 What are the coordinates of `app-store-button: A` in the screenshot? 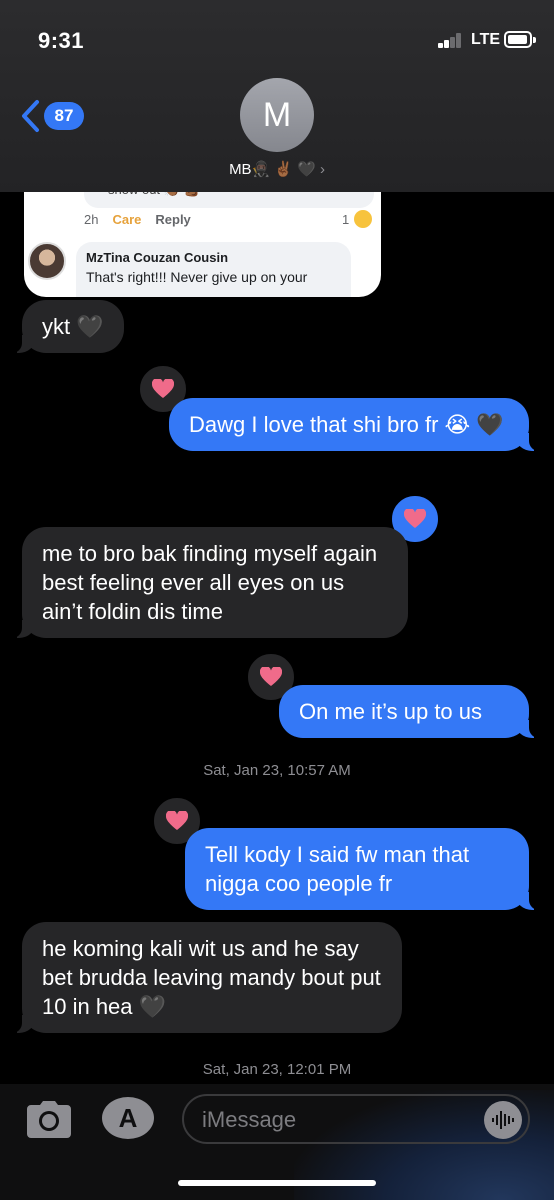 It's located at (128, 1118).